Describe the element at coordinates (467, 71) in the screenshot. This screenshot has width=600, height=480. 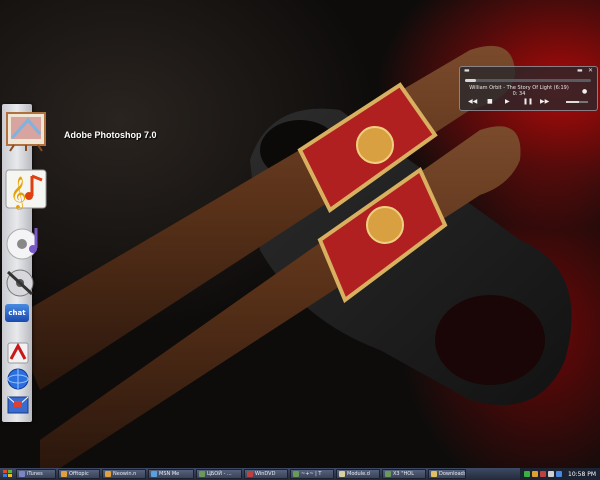
I see `player-menu-icon: ▬` at that location.